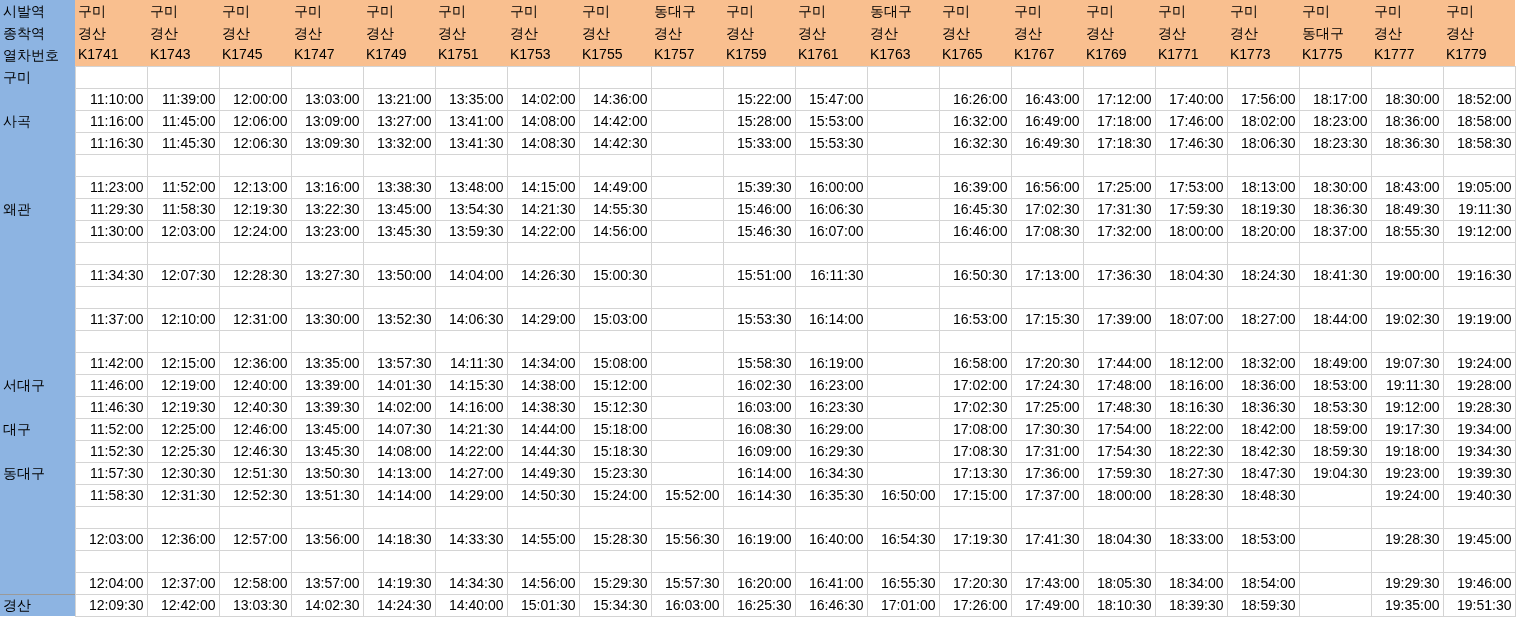 The image size is (1518, 621). What do you see at coordinates (759, 55) in the screenshot?
I see `header-cell: K1759` at bounding box center [759, 55].